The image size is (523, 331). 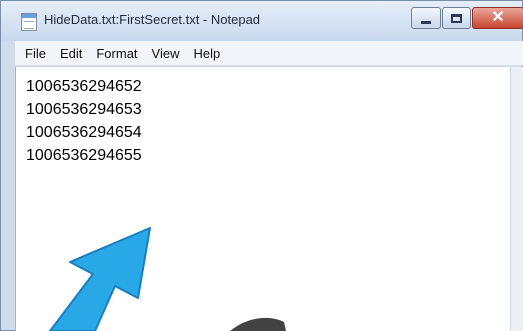 I want to click on maximize-icon, so click(x=456, y=18).